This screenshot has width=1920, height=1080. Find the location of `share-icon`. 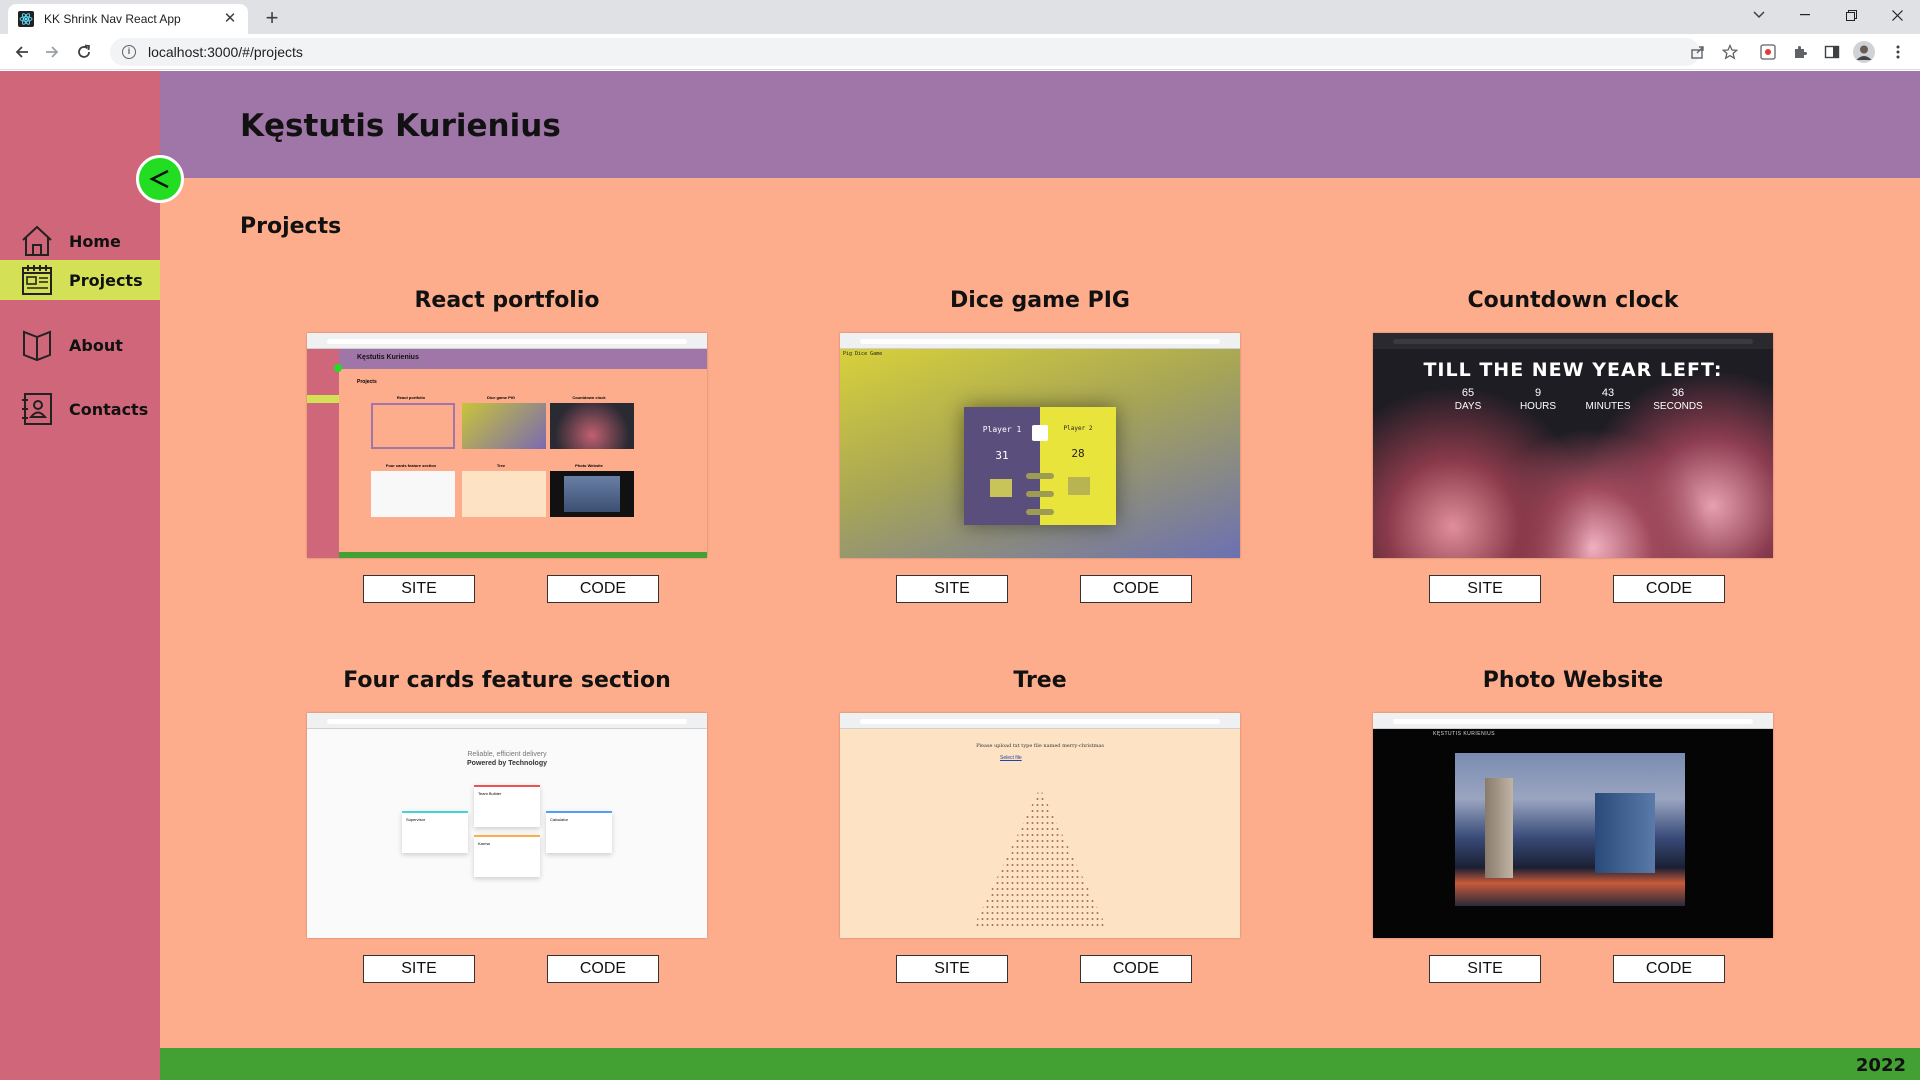

share-icon is located at coordinates (1698, 52).